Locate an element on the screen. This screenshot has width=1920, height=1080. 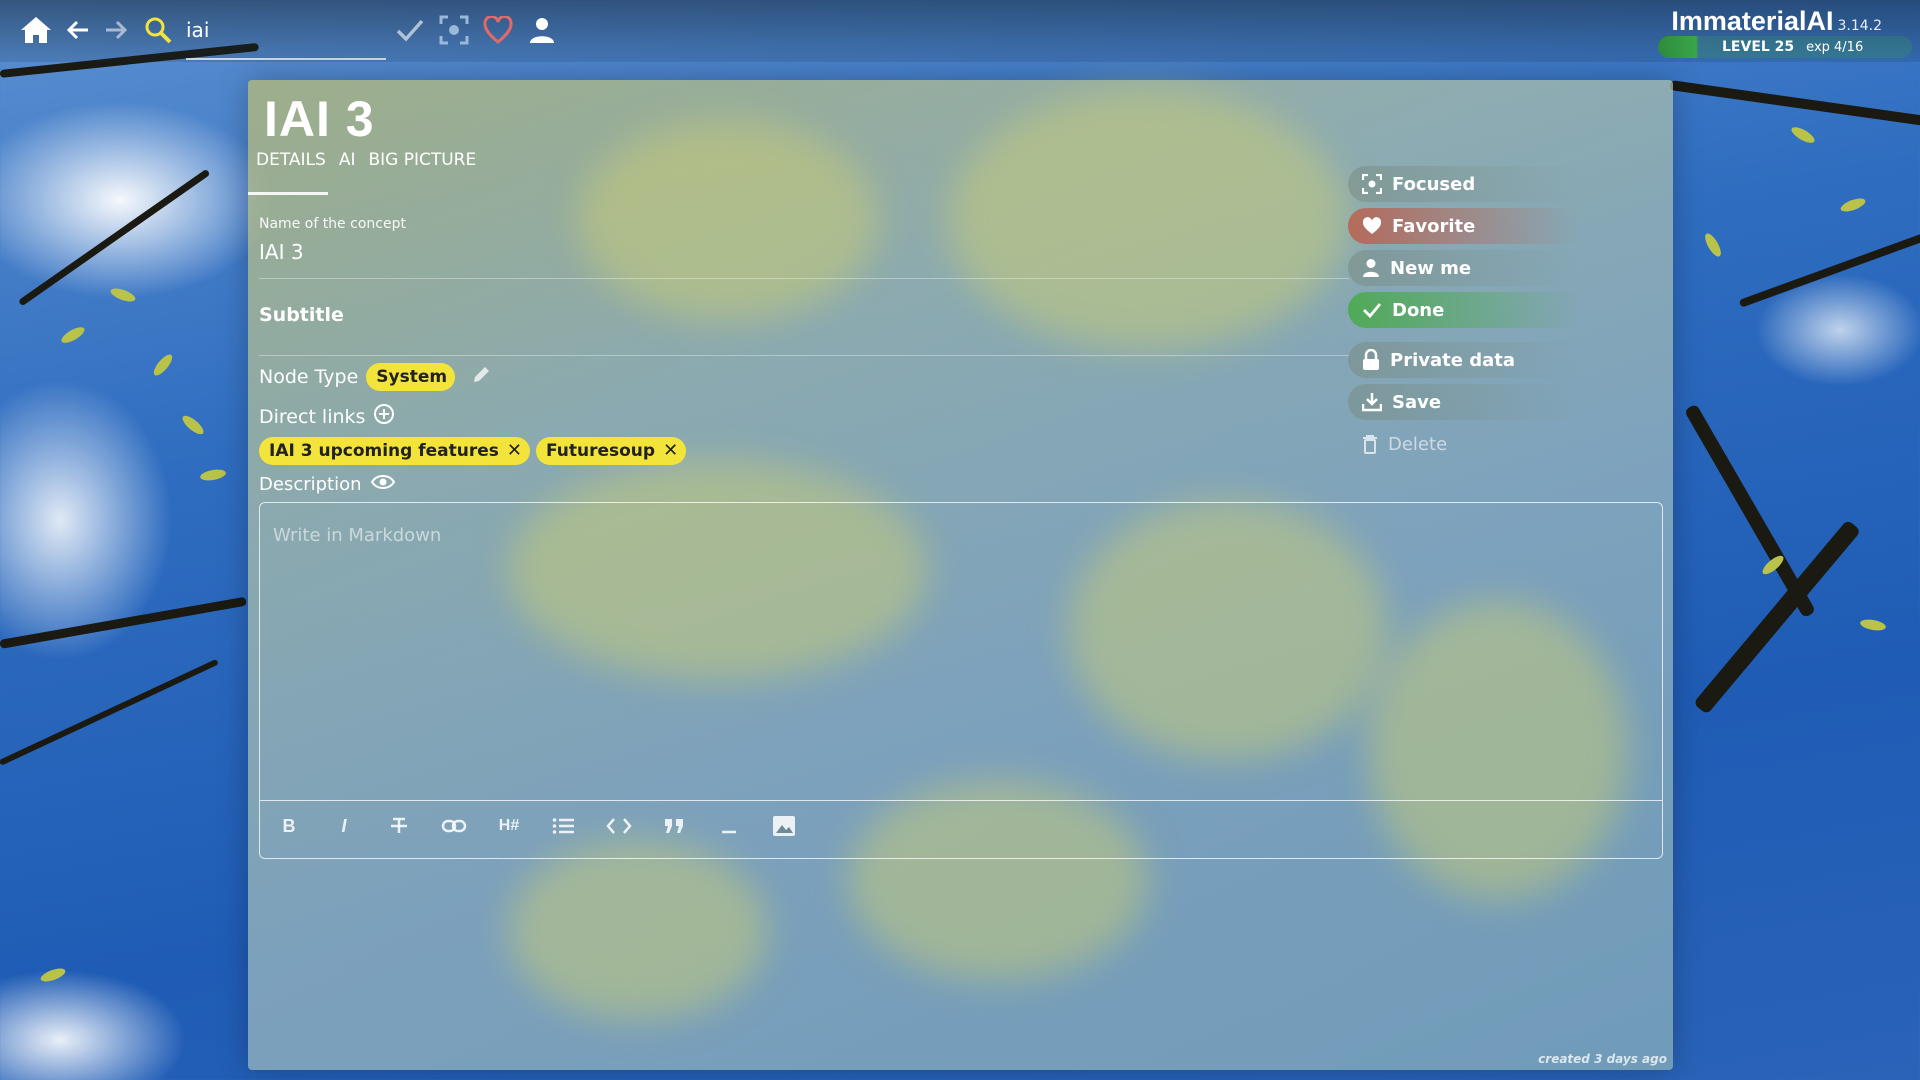
focused-button: Focused is located at coordinates (1463, 184).